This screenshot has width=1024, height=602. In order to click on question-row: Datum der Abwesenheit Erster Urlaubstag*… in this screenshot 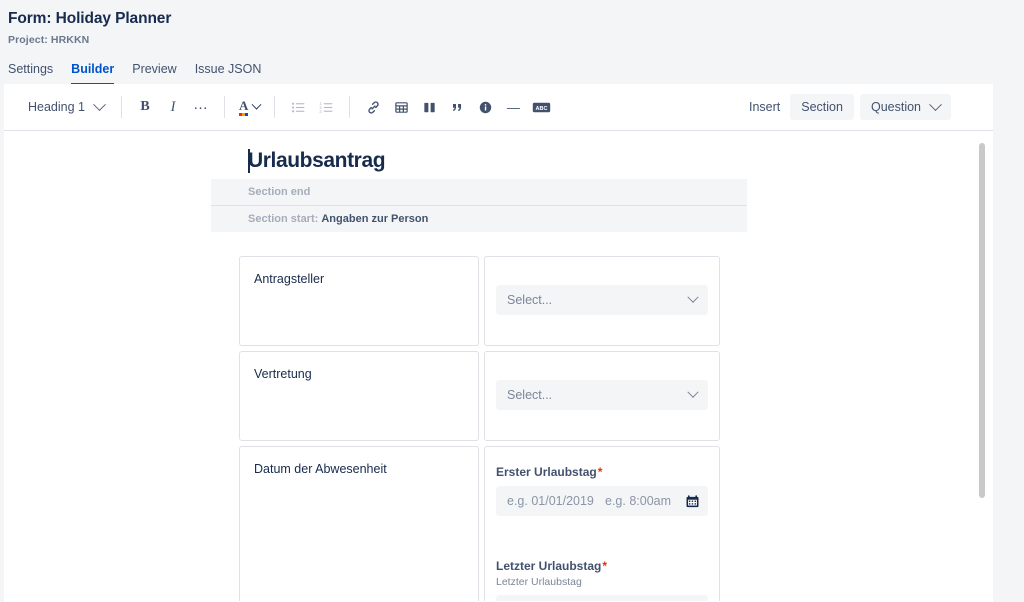, I will do `click(479, 523)`.